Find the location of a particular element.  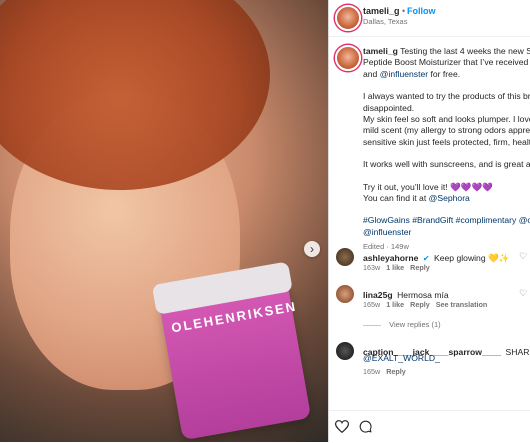

caption-avatar is located at coordinates (348, 58).